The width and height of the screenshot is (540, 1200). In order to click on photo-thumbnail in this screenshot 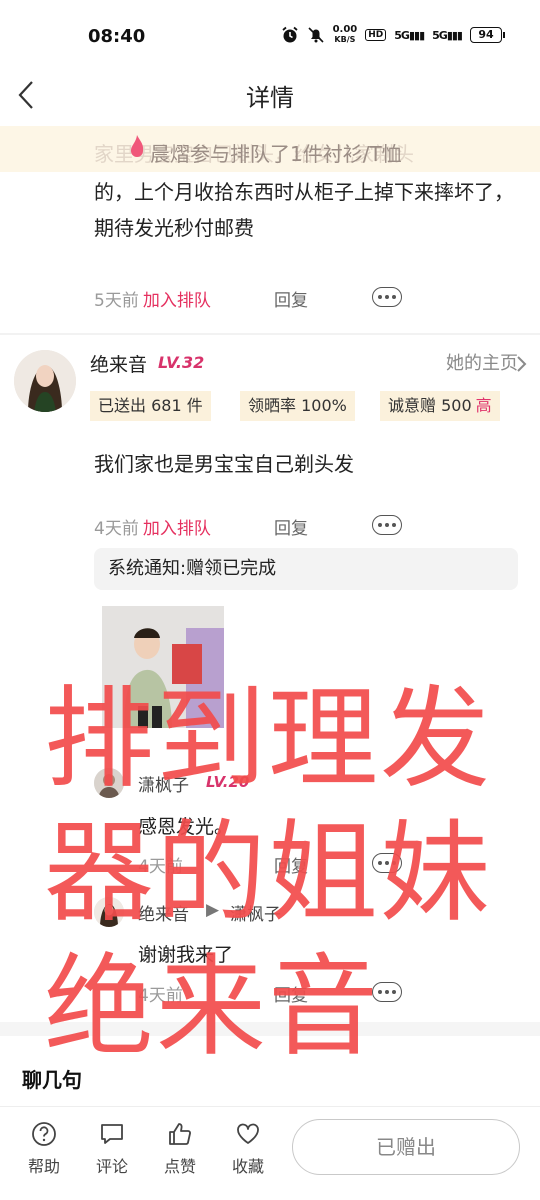, I will do `click(163, 667)`.